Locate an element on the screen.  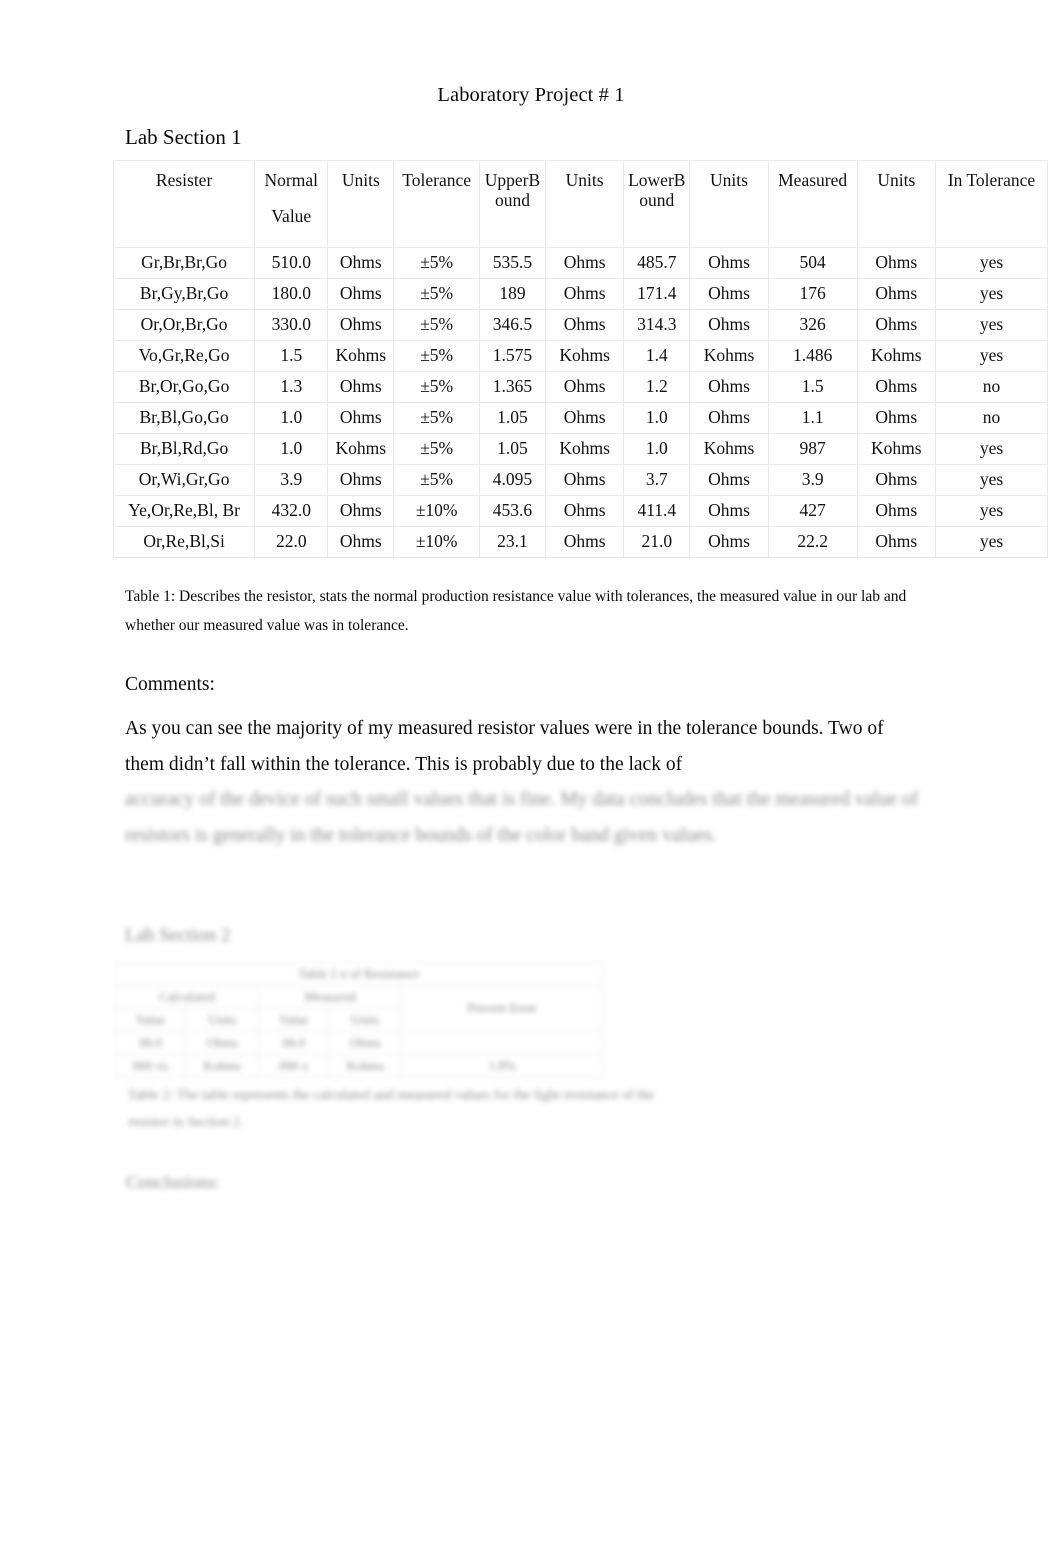
header-units-4: Units is located at coordinates (896, 204).